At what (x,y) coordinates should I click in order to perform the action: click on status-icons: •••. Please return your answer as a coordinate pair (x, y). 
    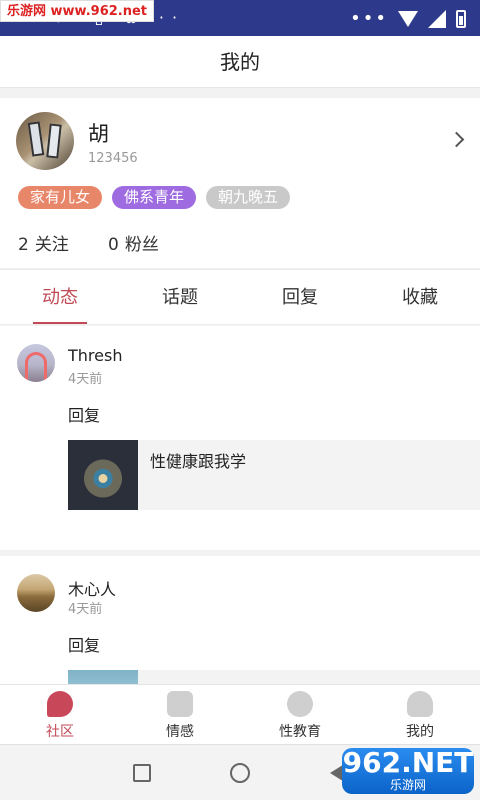
    Looking at the image, I should click on (408, 18).